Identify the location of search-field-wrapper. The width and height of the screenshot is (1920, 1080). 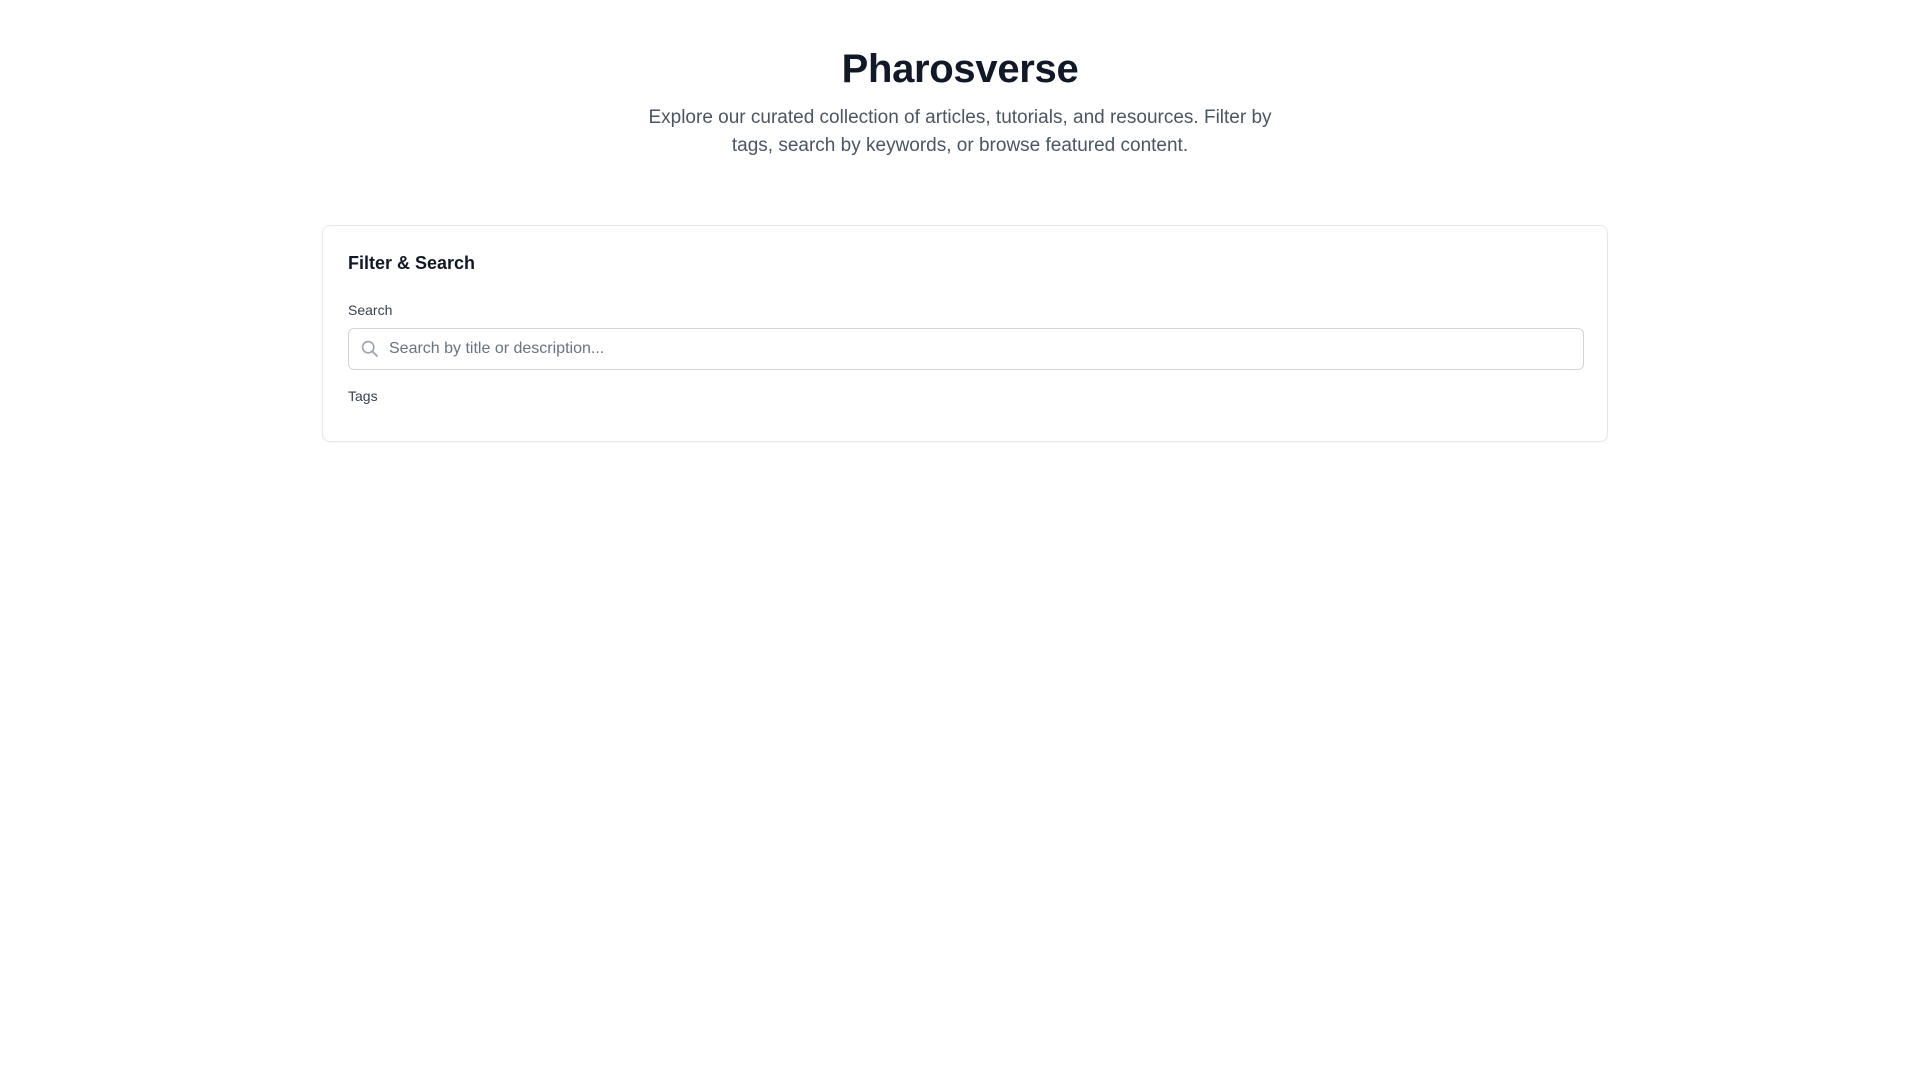
(966, 349).